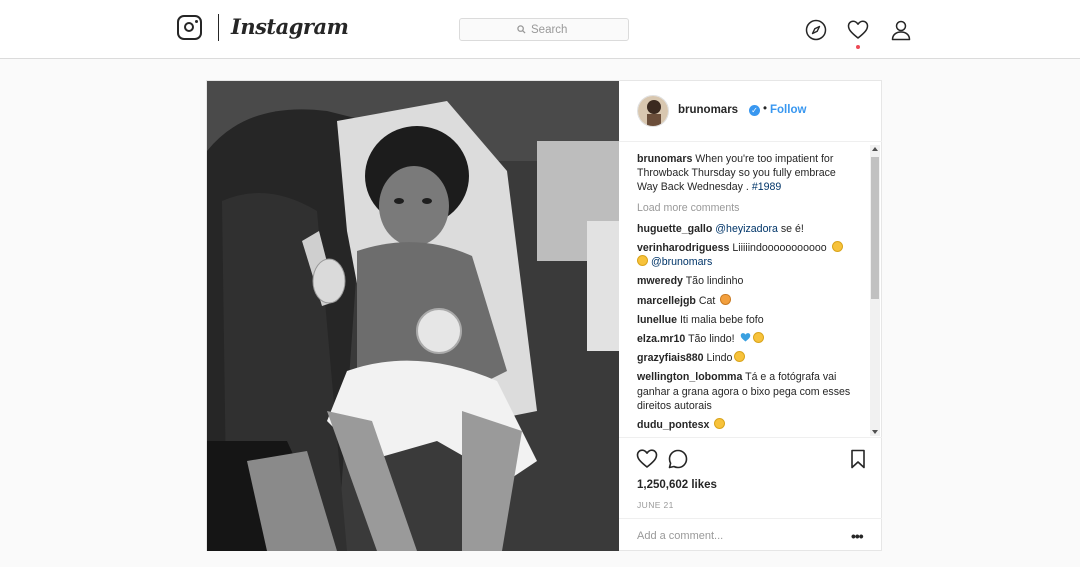 This screenshot has width=1080, height=567. Describe the element at coordinates (726, 299) in the screenshot. I see `cat-face-emoji-icon` at that location.